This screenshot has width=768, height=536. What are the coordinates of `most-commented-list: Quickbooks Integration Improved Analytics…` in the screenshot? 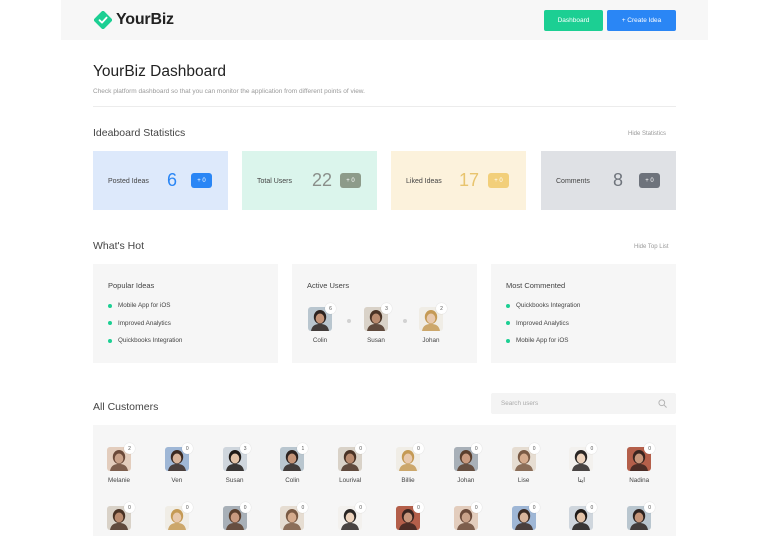 It's located at (543, 328).